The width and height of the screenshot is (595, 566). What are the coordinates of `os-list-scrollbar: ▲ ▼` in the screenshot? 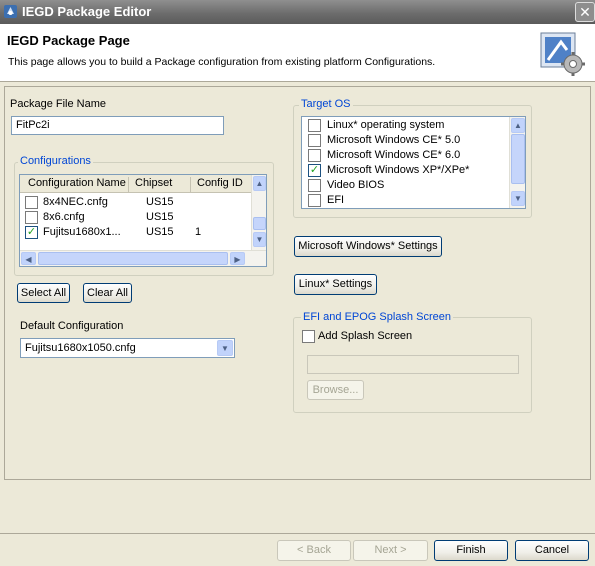 It's located at (517, 162).